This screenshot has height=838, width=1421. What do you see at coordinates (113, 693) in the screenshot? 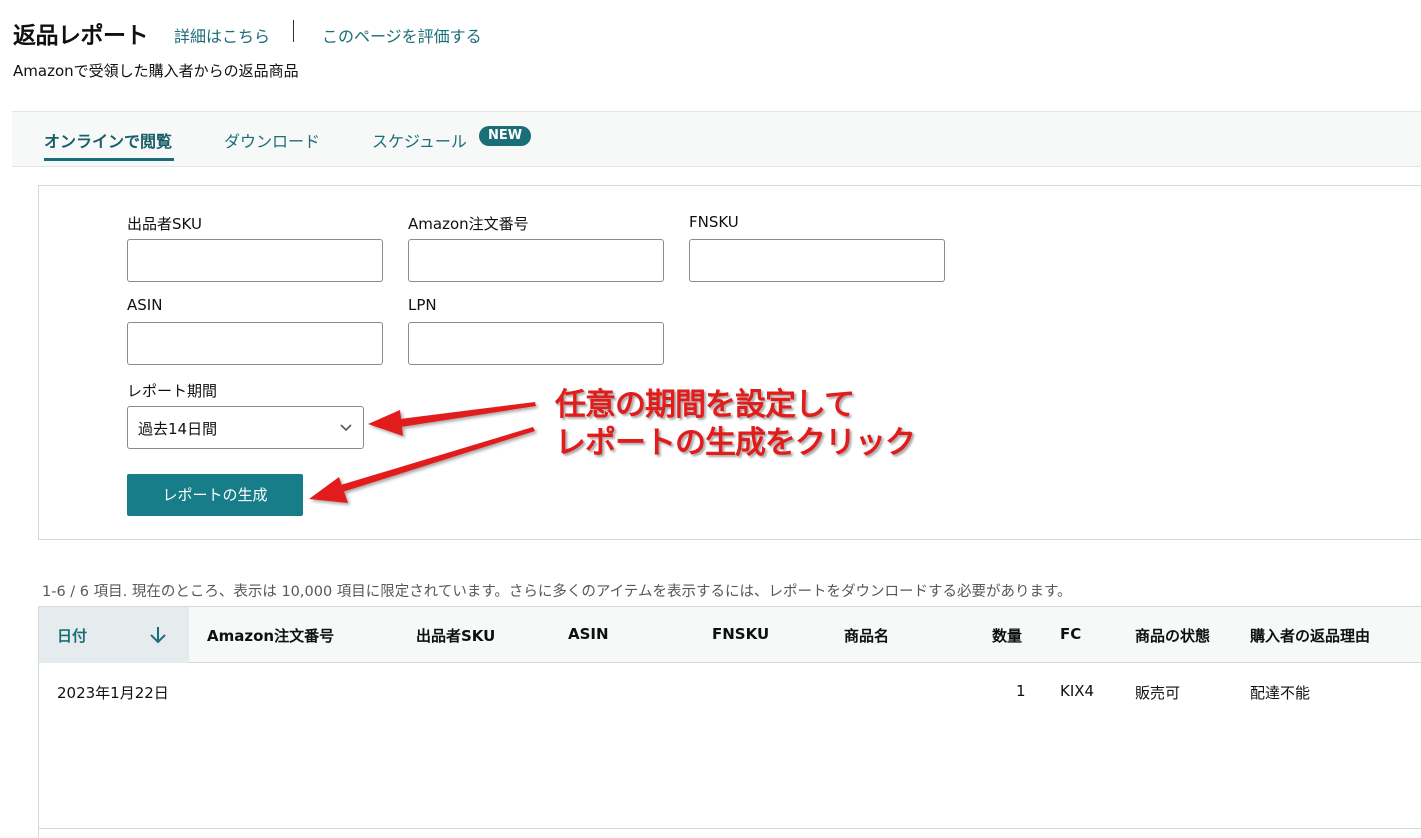
I see `cell-date: 2023年1月22日` at bounding box center [113, 693].